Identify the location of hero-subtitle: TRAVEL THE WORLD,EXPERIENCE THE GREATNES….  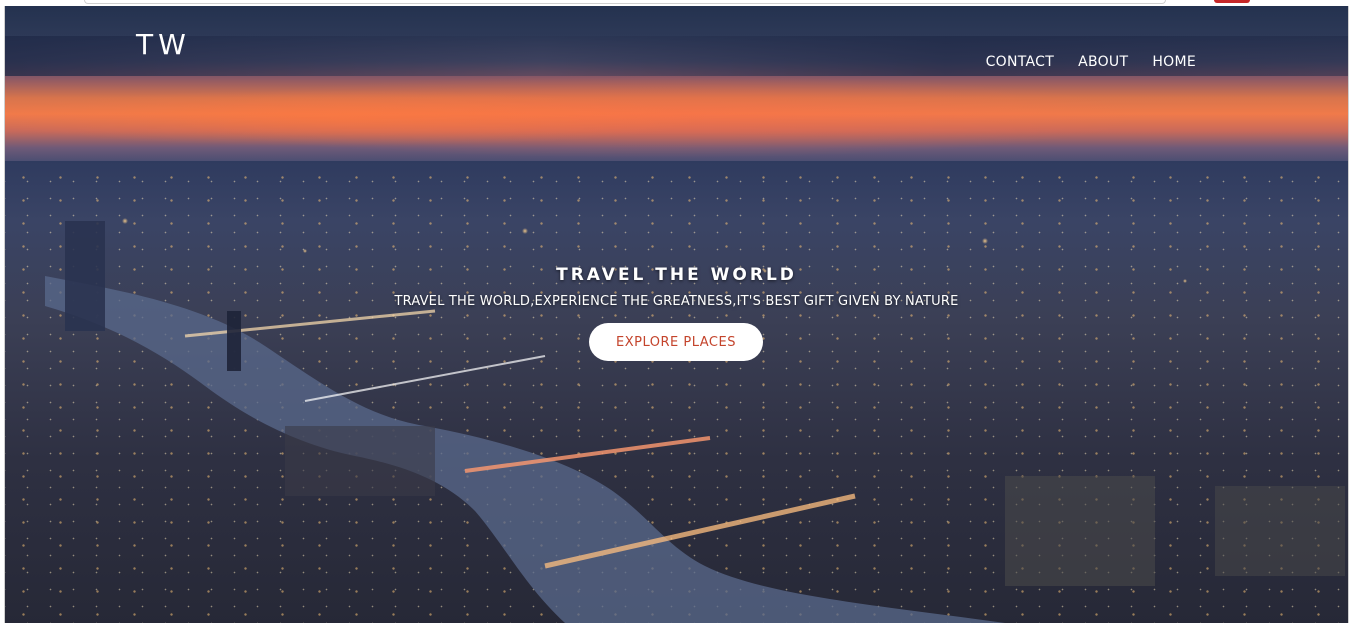
(676, 301).